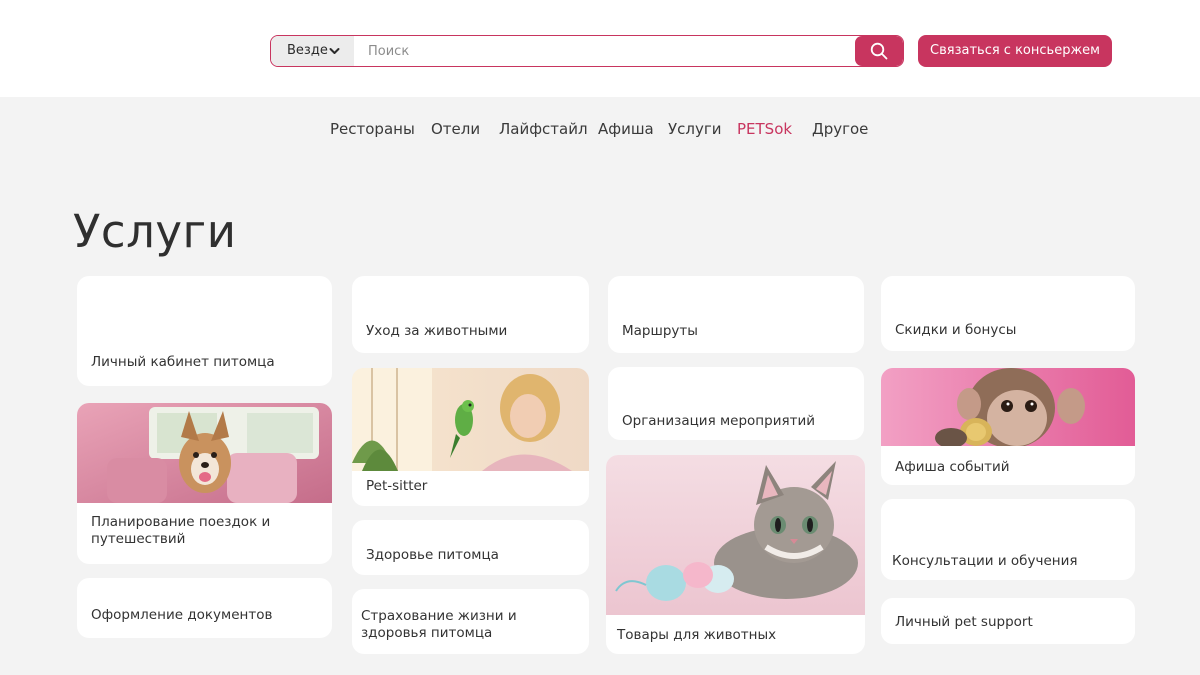  What do you see at coordinates (372, 129) in the screenshot?
I see `nav-item-restaurants: Рестораны` at bounding box center [372, 129].